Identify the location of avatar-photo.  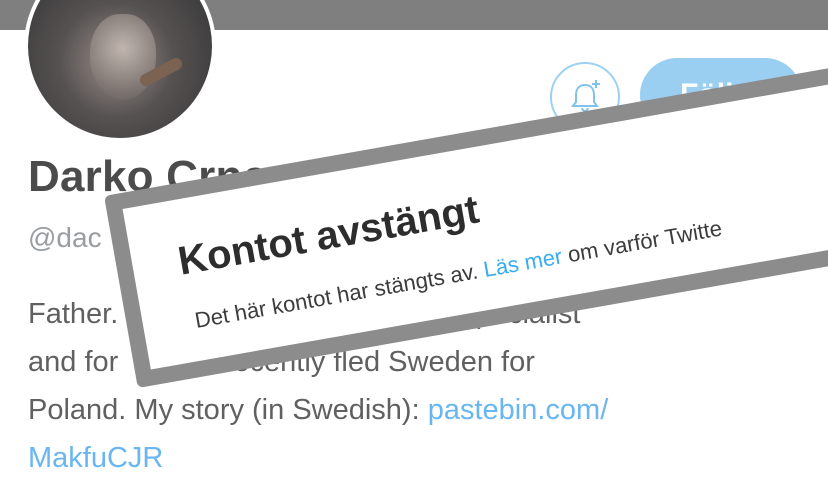
(120, 69).